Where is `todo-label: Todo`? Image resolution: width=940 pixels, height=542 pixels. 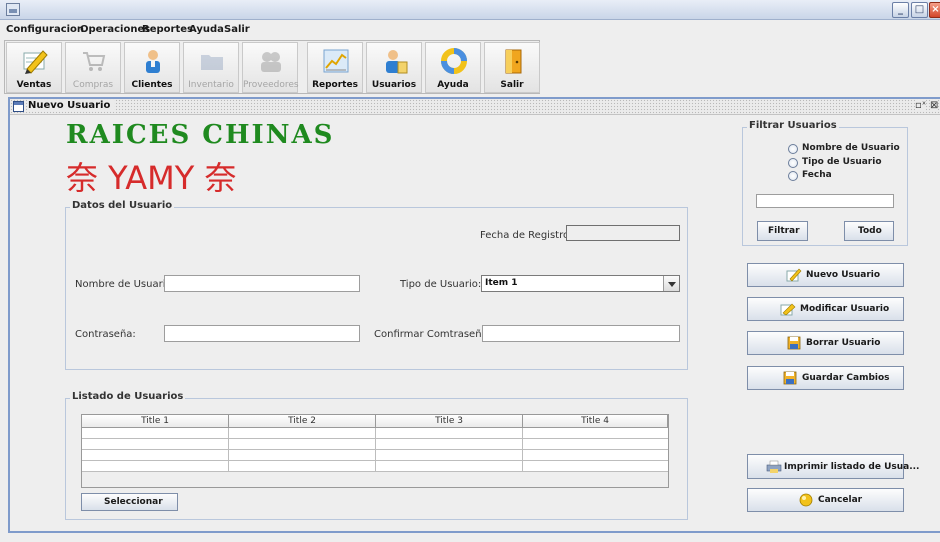 todo-label: Todo is located at coordinates (870, 231).